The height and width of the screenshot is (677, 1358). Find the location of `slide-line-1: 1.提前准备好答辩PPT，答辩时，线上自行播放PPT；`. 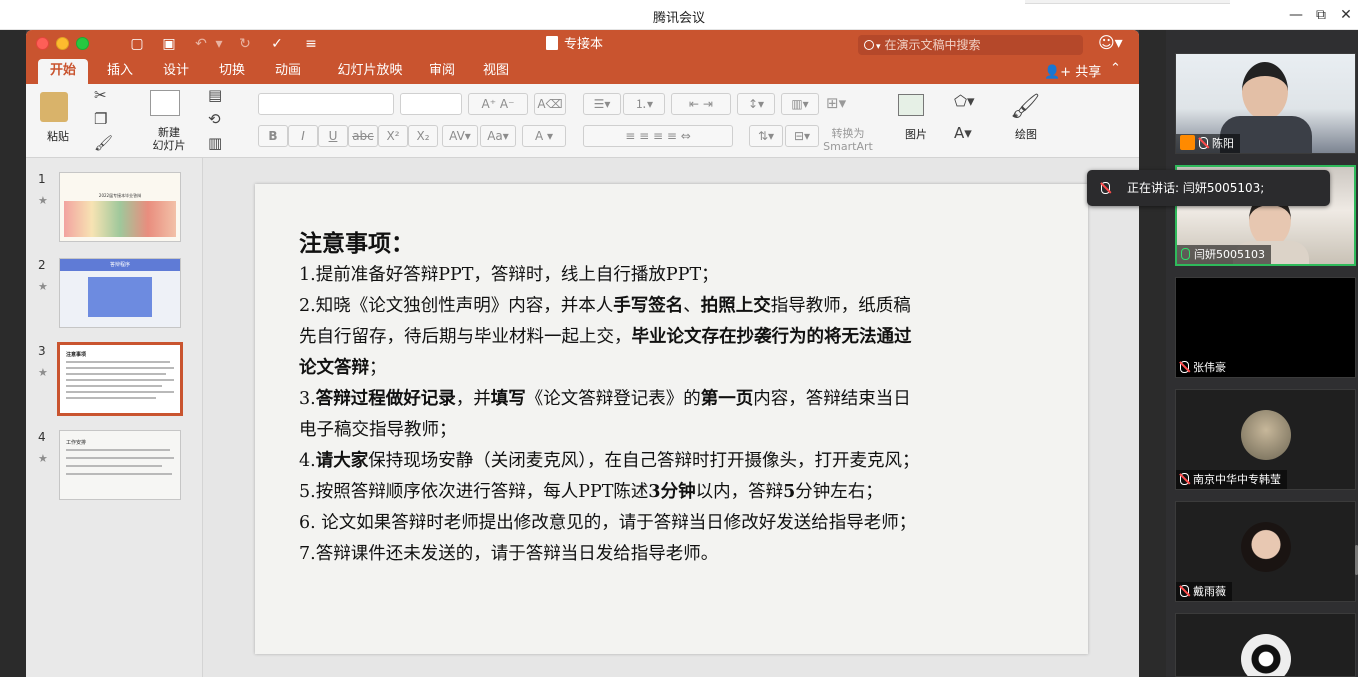

slide-line-1: 1.提前准备好答辩PPT，答辩时，线上自行播放PPT； is located at coordinates (509, 275).